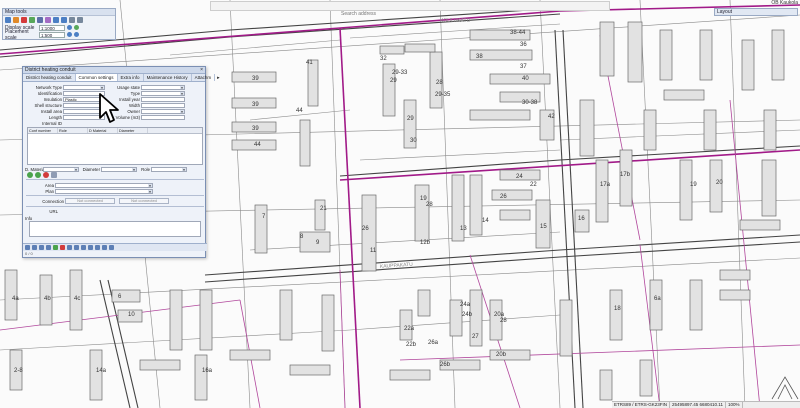  Describe the element at coordinates (657, 299) in the screenshot. I see `house-number-label: 6a` at that location.